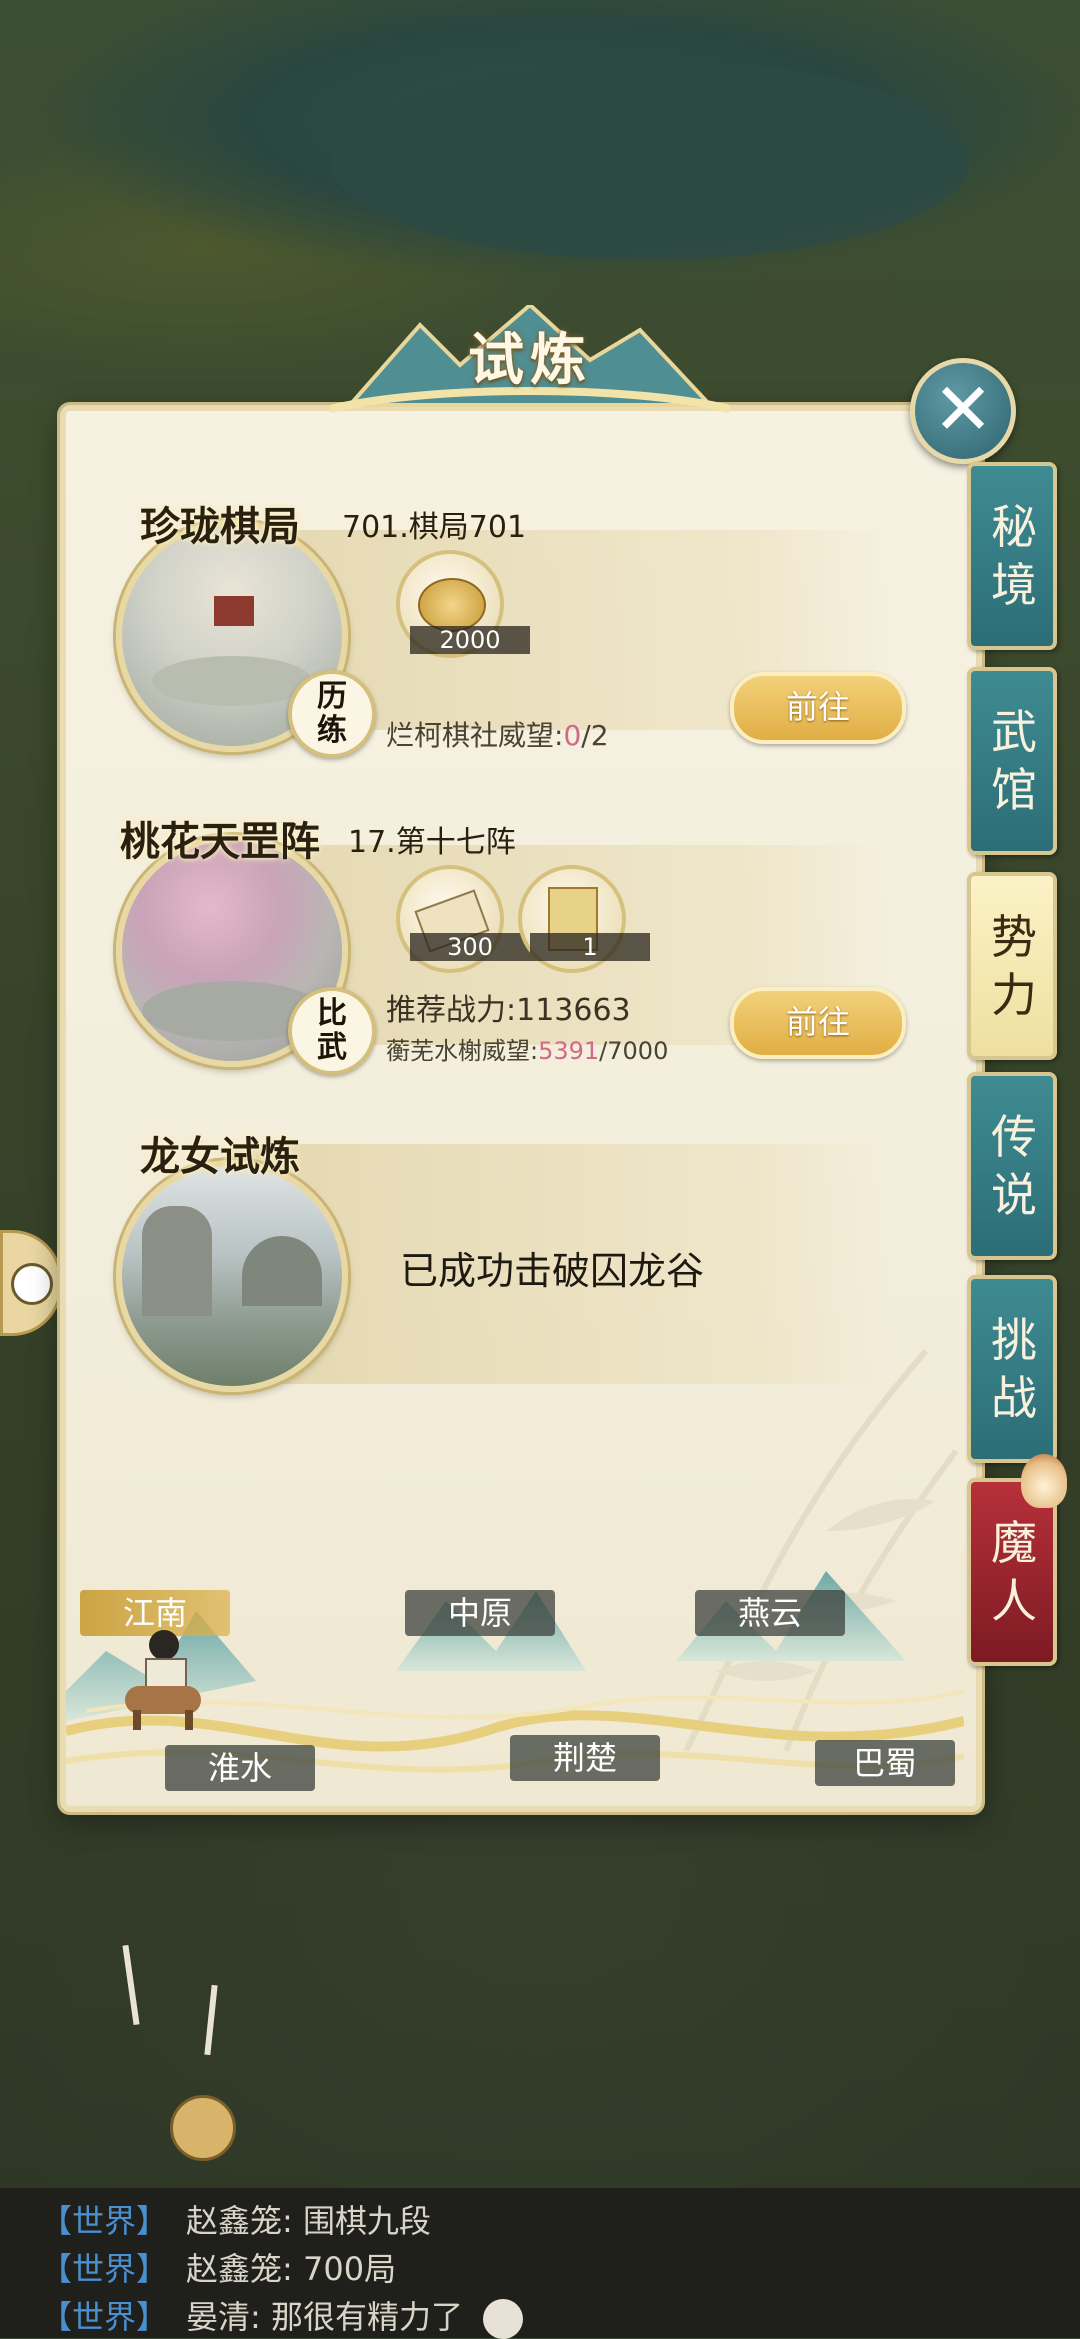 The width and height of the screenshot is (1080, 2339). I want to click on trial-name: 桃花天罡阵, so click(220, 842).